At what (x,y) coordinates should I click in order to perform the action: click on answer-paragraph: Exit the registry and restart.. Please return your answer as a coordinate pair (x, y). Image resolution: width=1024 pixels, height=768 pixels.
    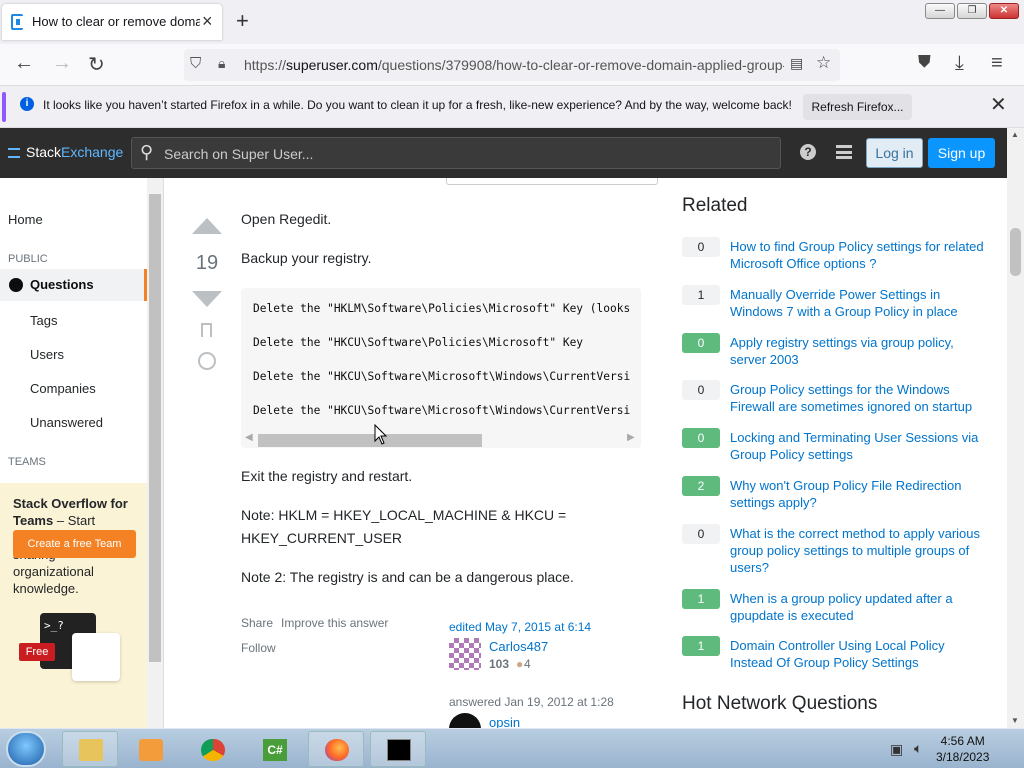
    Looking at the image, I should click on (327, 476).